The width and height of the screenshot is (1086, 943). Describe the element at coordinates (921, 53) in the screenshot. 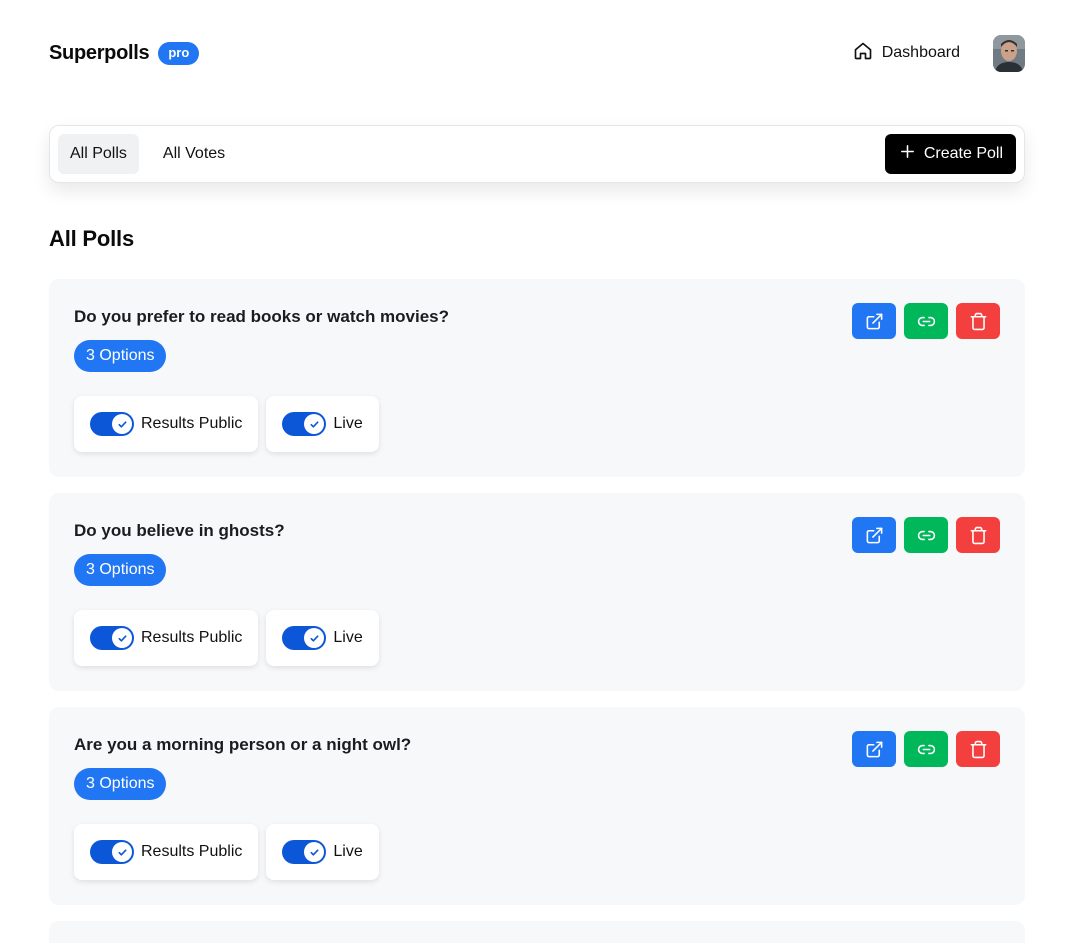

I see `dashboard-label: Dashboard` at that location.